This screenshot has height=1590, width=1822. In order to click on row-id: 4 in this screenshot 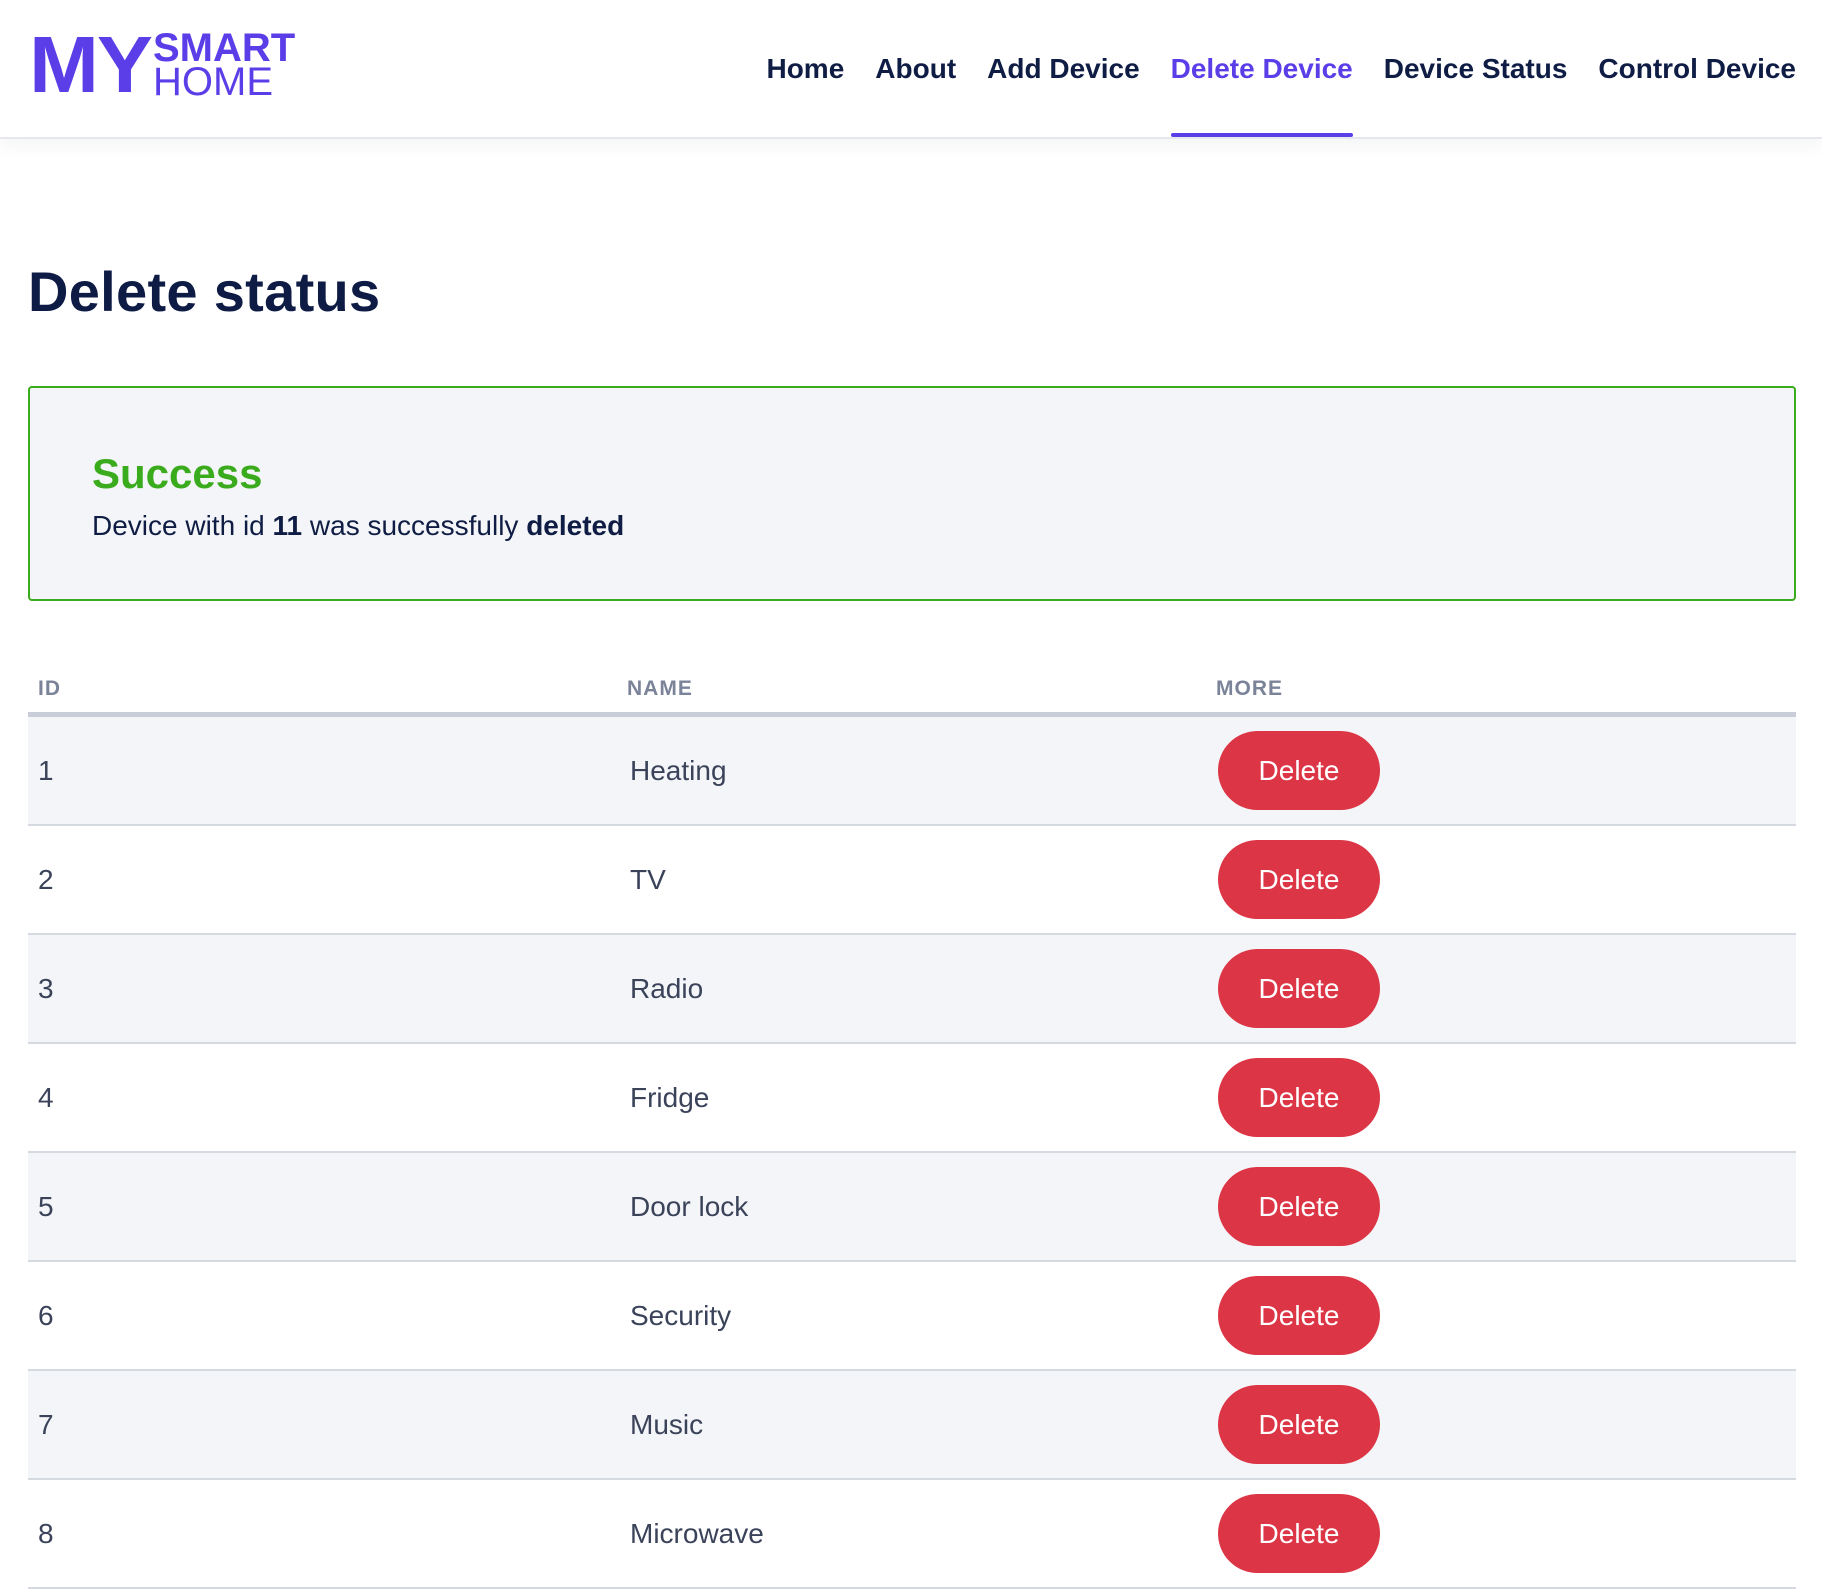, I will do `click(46, 1097)`.